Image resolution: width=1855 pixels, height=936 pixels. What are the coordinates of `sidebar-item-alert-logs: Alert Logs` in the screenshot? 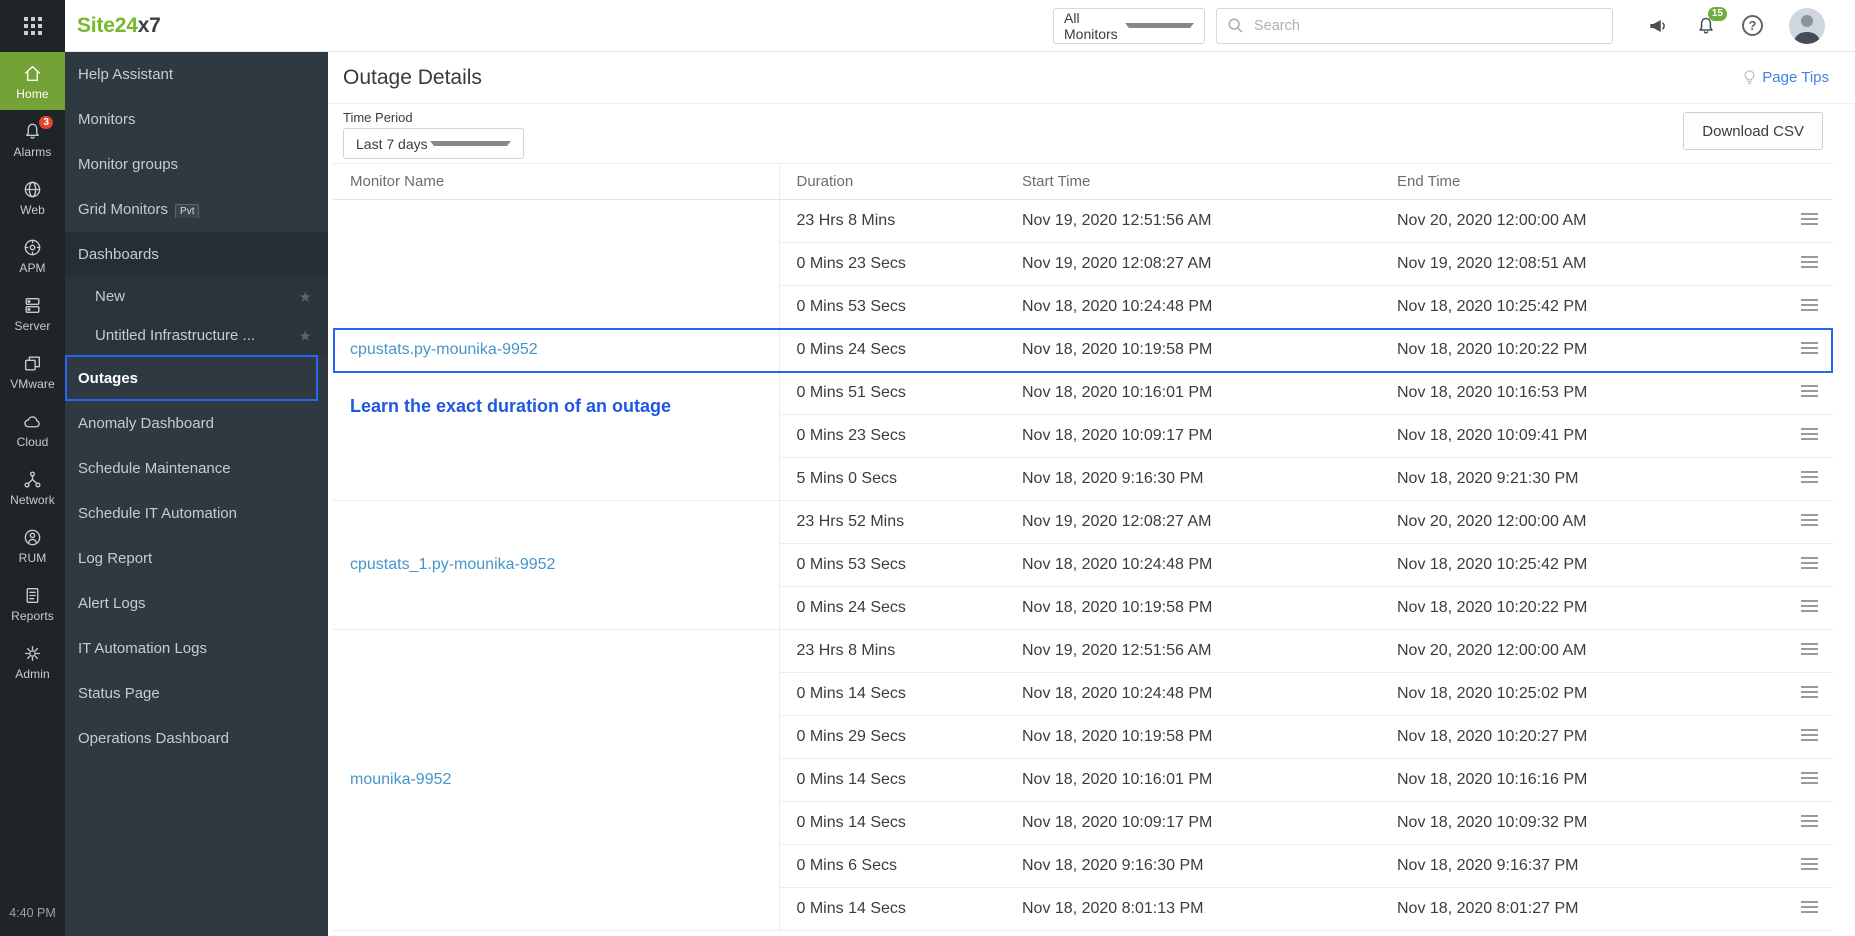 It's located at (196, 603).